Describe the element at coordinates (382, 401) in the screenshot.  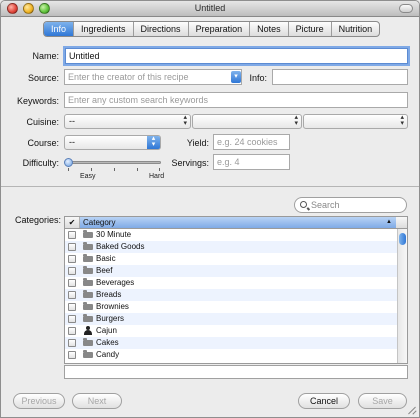
I see `save-button: Save` at that location.